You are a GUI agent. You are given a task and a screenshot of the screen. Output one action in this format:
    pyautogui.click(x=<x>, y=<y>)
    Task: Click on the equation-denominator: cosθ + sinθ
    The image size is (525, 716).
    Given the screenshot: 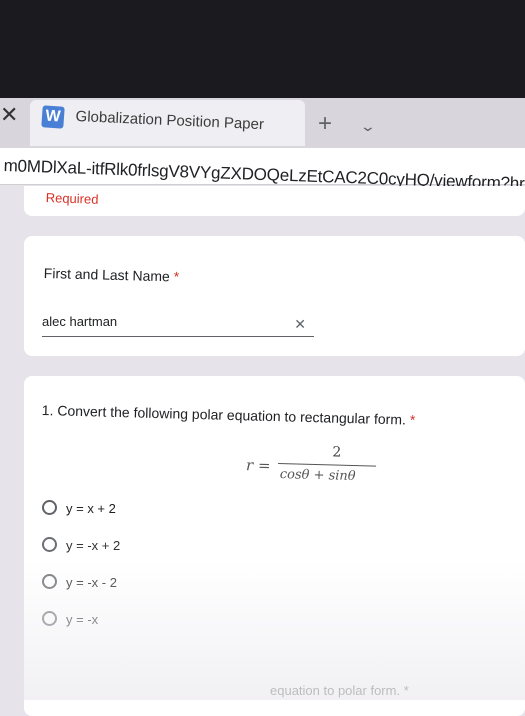 What is the action you would take?
    pyautogui.click(x=317, y=476)
    